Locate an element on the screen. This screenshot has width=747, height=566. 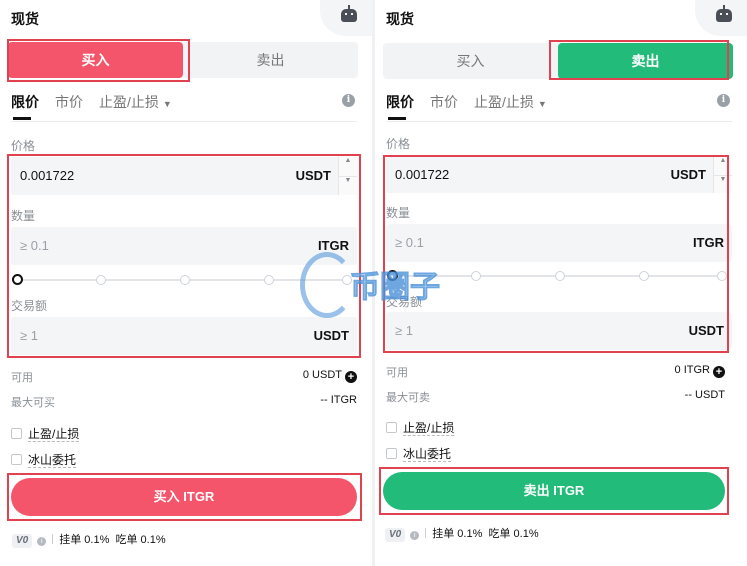
available-value: 0 USDT is located at coordinates (322, 375).